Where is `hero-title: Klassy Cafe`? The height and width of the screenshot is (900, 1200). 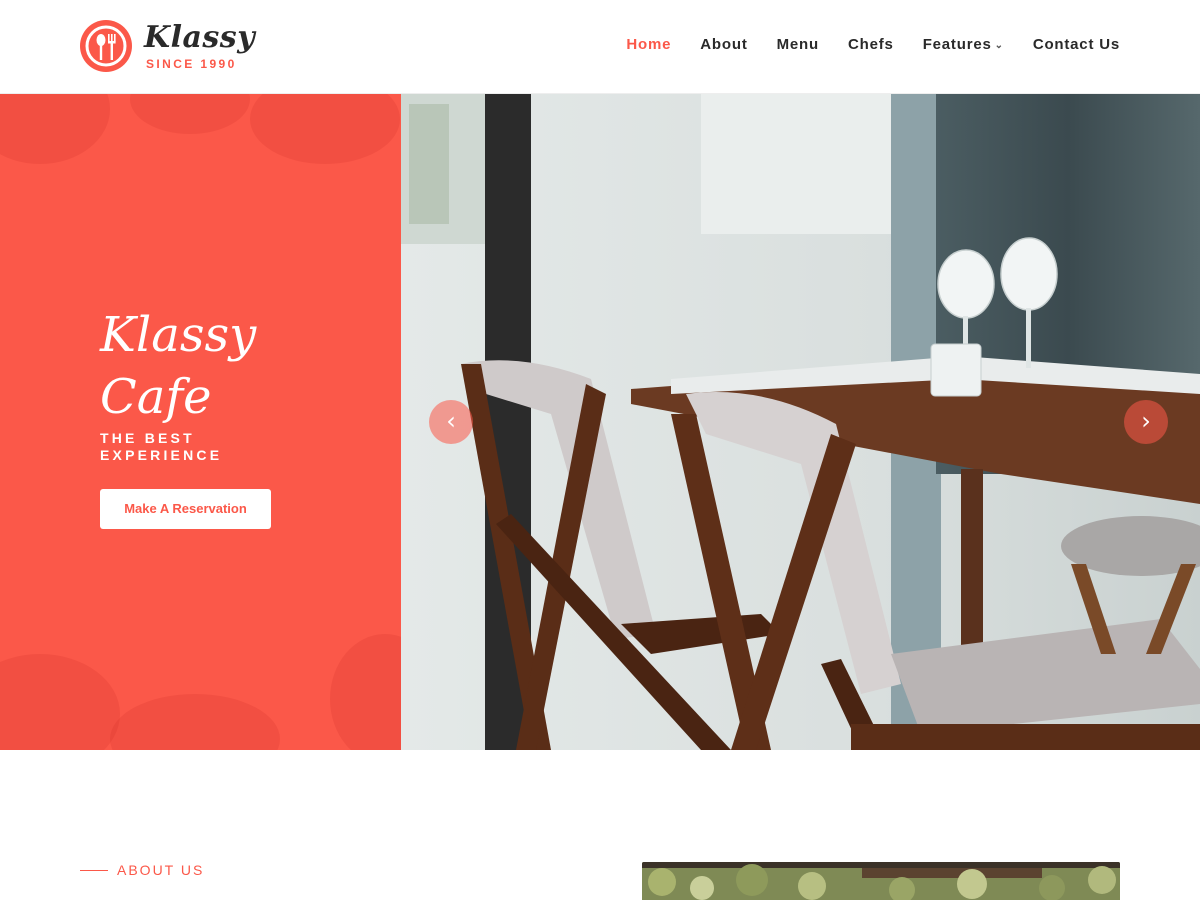
hero-title: Klassy Cafe is located at coordinates (178, 366).